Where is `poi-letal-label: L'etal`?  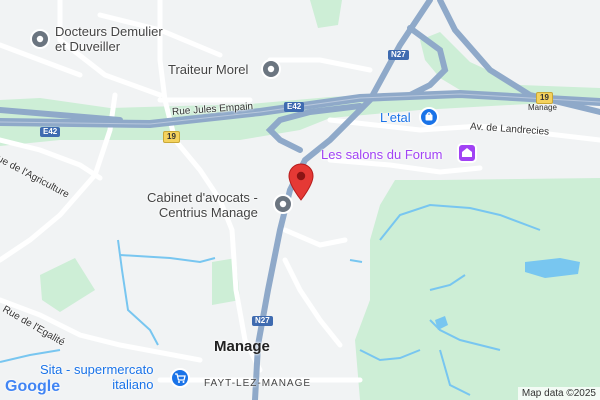 poi-letal-label: L'etal is located at coordinates (395, 117).